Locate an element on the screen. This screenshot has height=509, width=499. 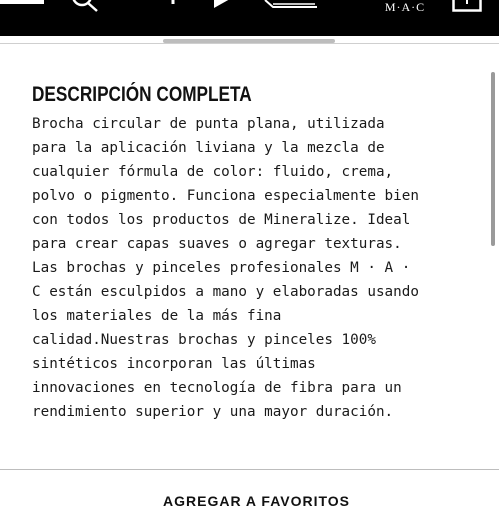
top-divider is located at coordinates (249, 43).